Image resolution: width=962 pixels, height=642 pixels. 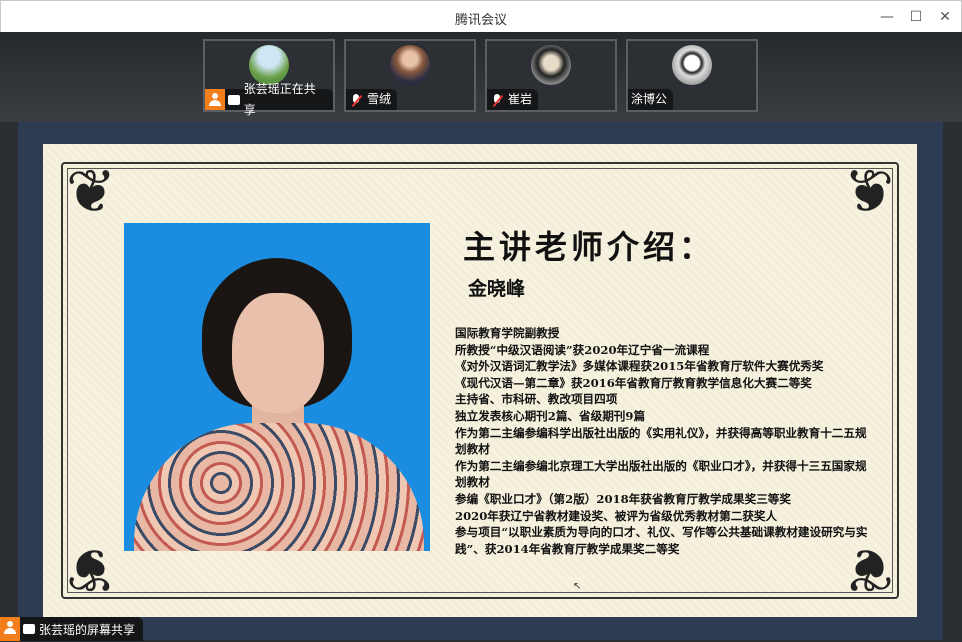 I want to click on mouse-cursor-icon: ↖, so click(x=577, y=586).